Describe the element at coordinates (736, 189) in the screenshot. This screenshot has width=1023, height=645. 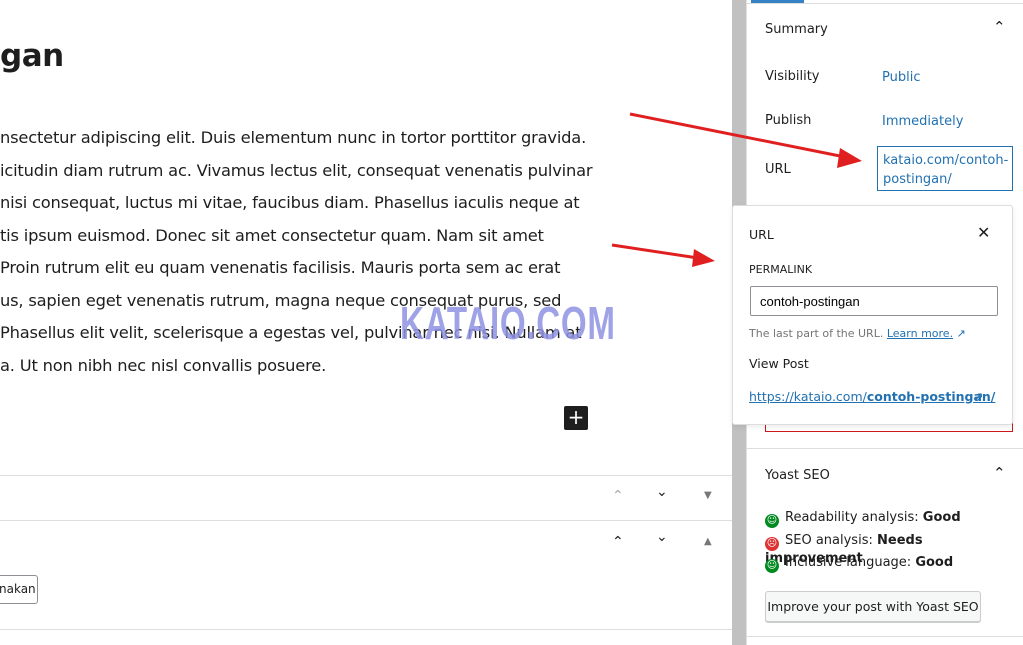
I see `annotation-arrows` at that location.